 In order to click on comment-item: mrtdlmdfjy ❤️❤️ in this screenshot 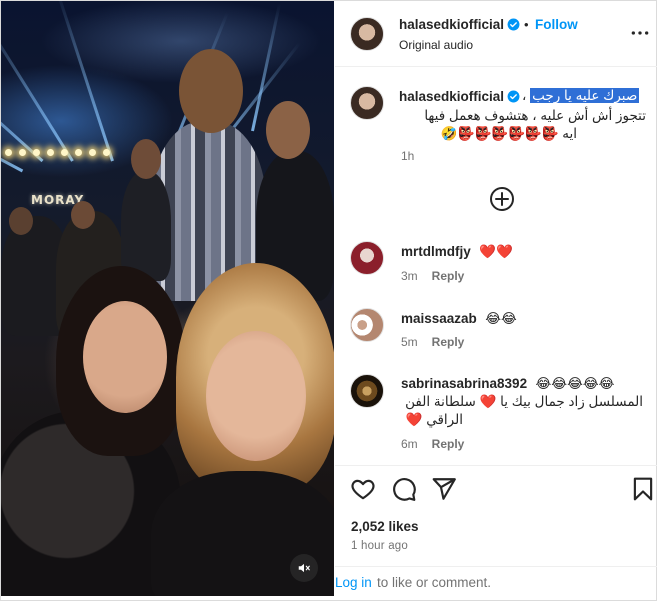, I will do `click(457, 252)`.